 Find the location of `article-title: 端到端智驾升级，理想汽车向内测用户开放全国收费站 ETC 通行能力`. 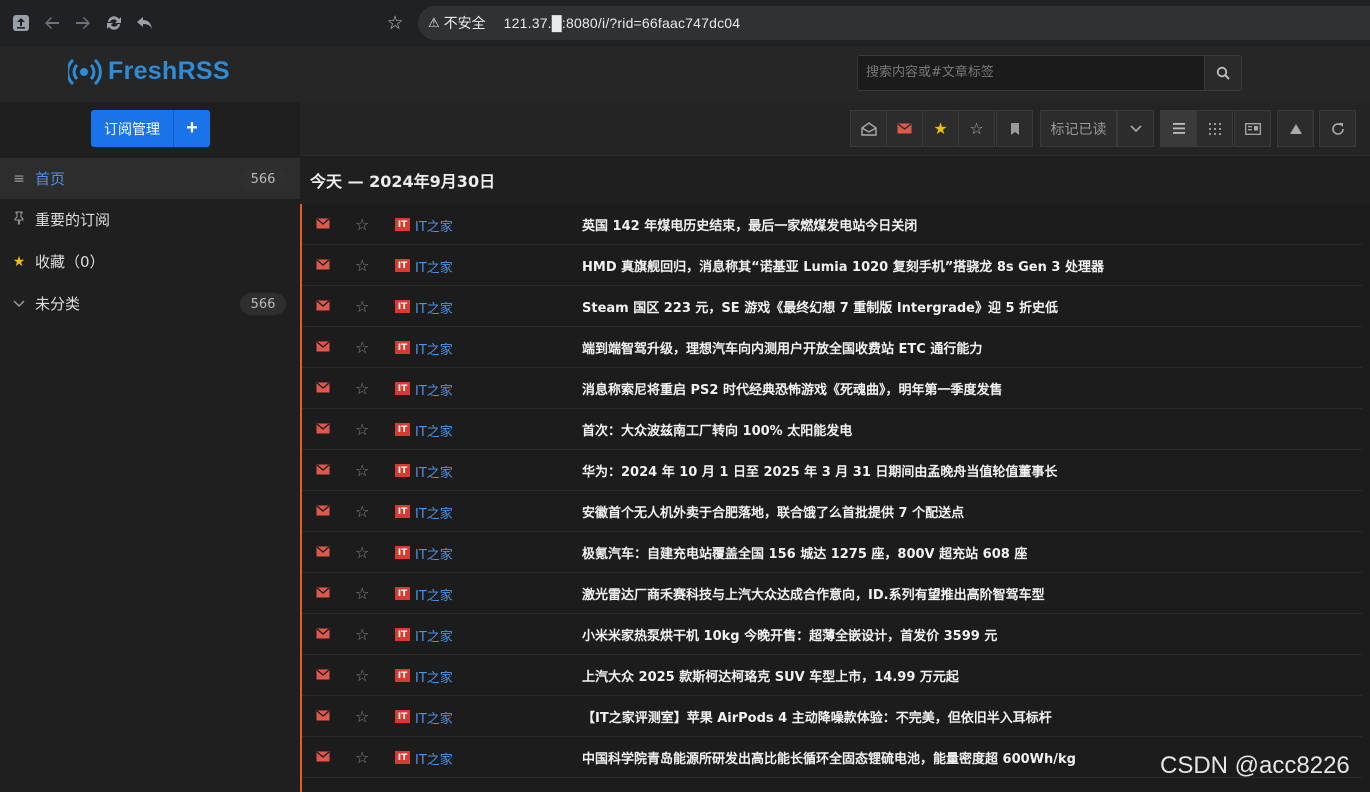

article-title: 端到端智驾升级，理想汽车向内测用户开放全国收费站 ETC 通行能力 is located at coordinates (782, 347).